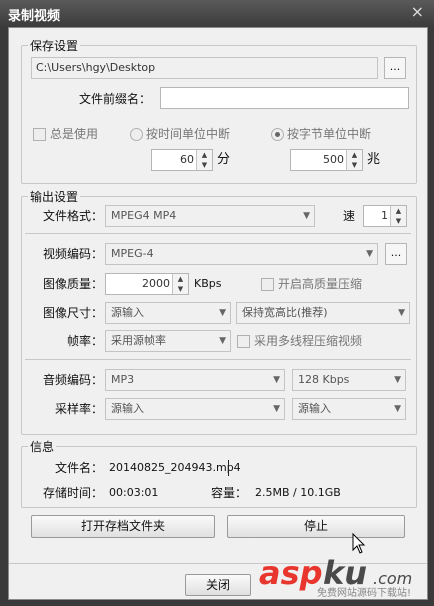 This screenshot has height=606, width=434. I want to click on always-use-label: 总是使用, so click(74, 134).